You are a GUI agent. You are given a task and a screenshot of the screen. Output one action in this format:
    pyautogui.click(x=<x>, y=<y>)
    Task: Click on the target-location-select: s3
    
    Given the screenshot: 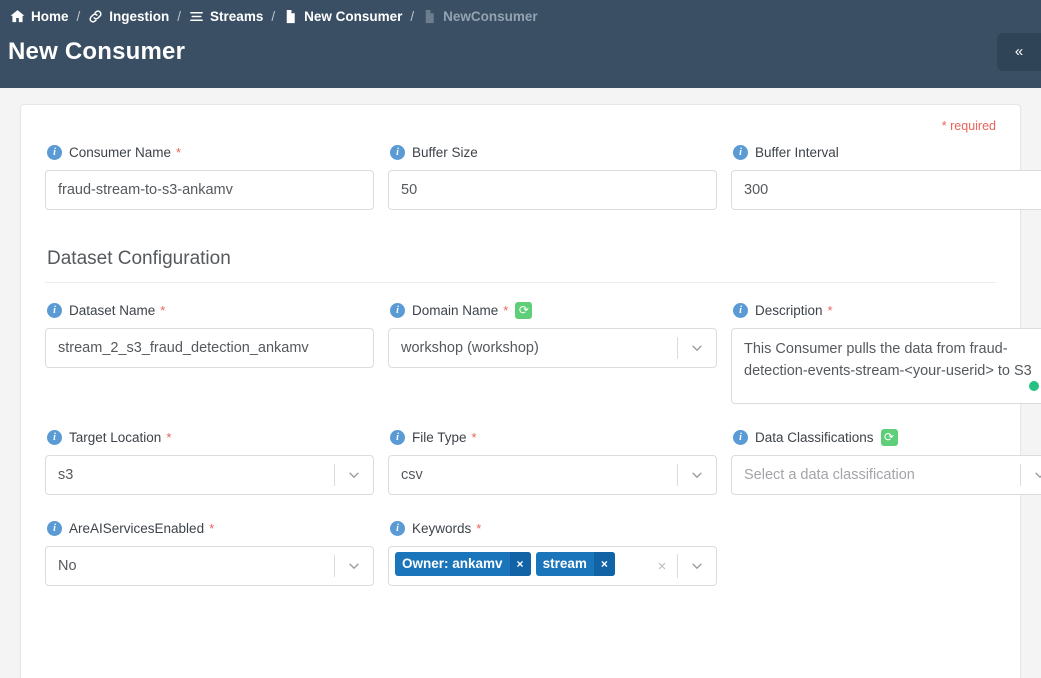 What is the action you would take?
    pyautogui.click(x=209, y=475)
    